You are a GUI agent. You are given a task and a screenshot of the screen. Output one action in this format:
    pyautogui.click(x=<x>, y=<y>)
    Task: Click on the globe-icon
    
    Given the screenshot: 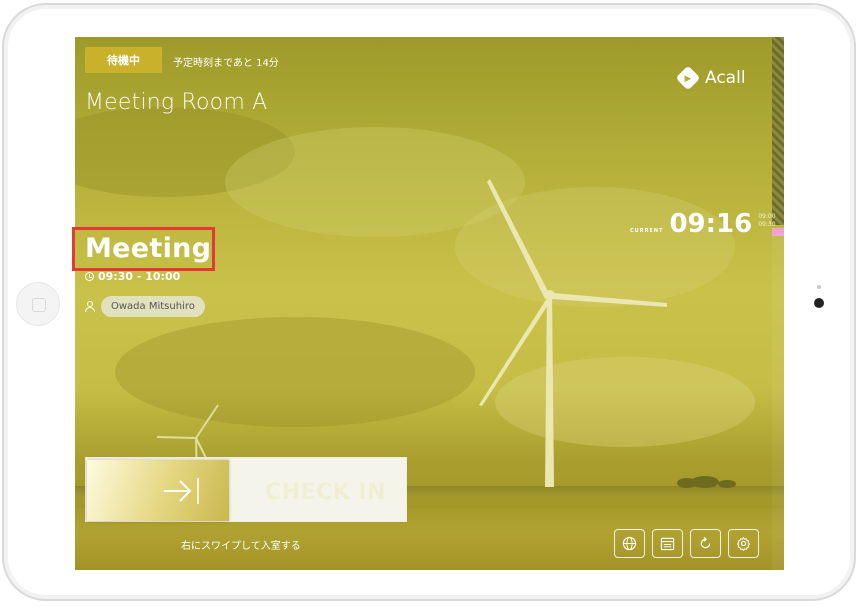 What is the action you would take?
    pyautogui.click(x=629, y=543)
    